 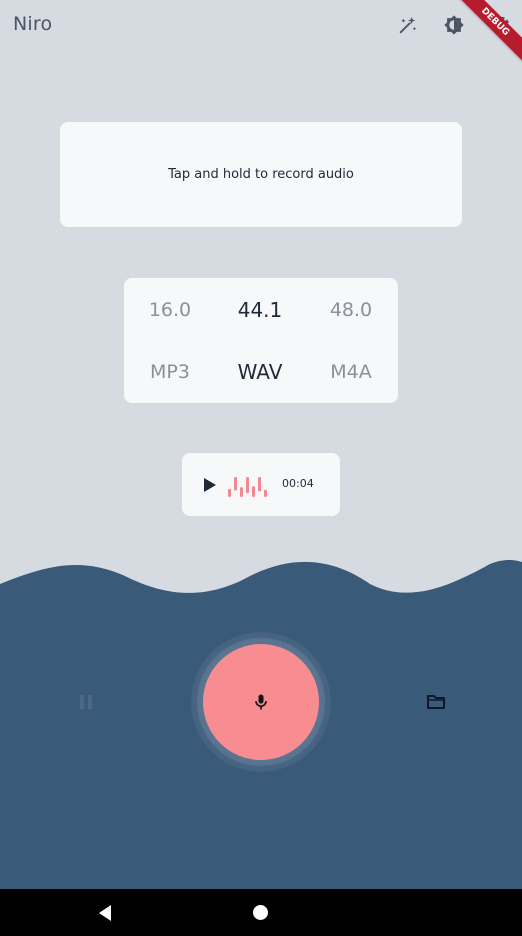 What do you see at coordinates (33, 24) in the screenshot?
I see `app-title: Niro` at bounding box center [33, 24].